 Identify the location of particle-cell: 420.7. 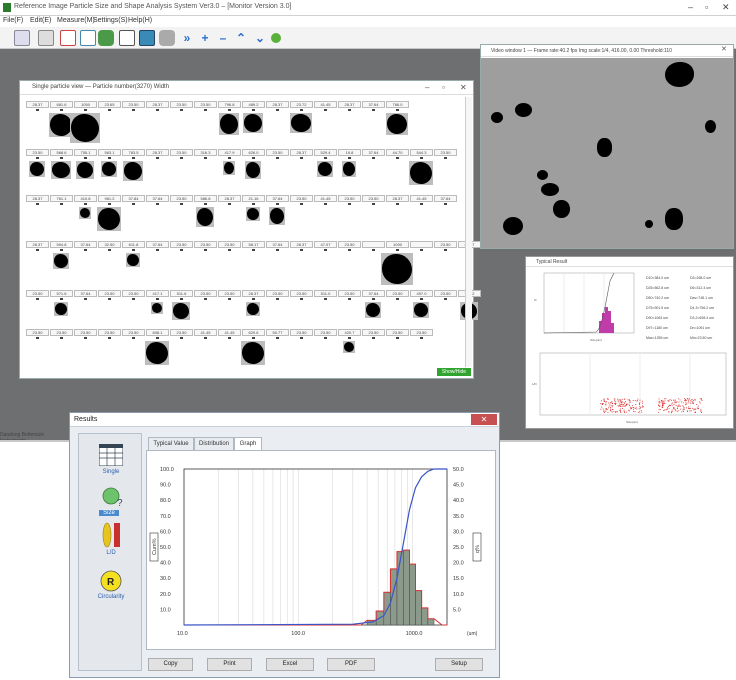
(349, 354).